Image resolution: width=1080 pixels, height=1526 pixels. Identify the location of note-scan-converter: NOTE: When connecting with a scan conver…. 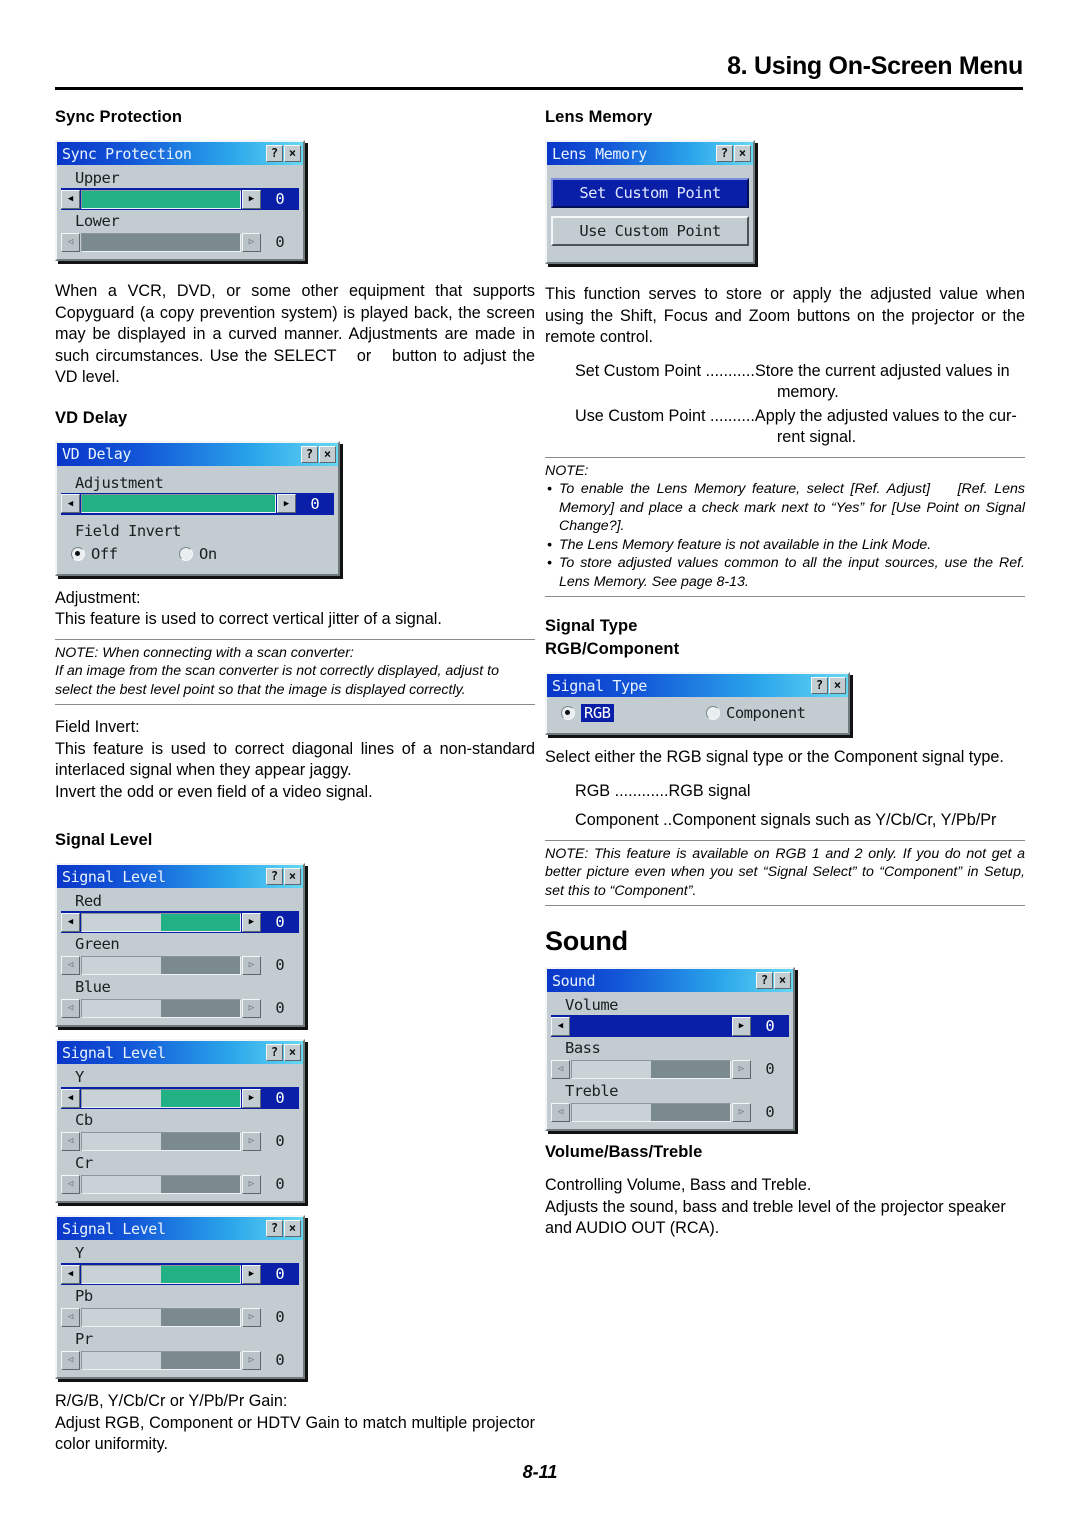
(295, 671).